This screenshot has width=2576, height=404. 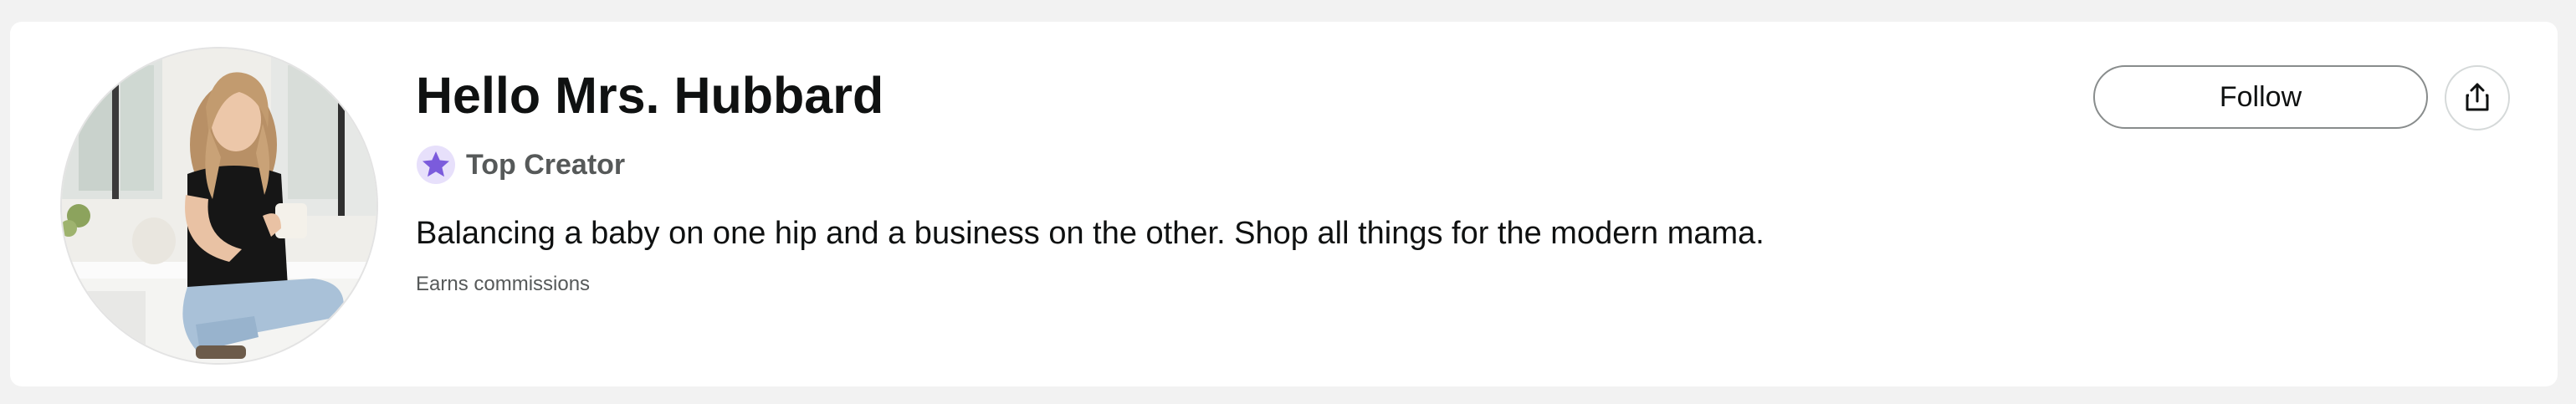 I want to click on badge-label: Top Creator, so click(x=546, y=164).